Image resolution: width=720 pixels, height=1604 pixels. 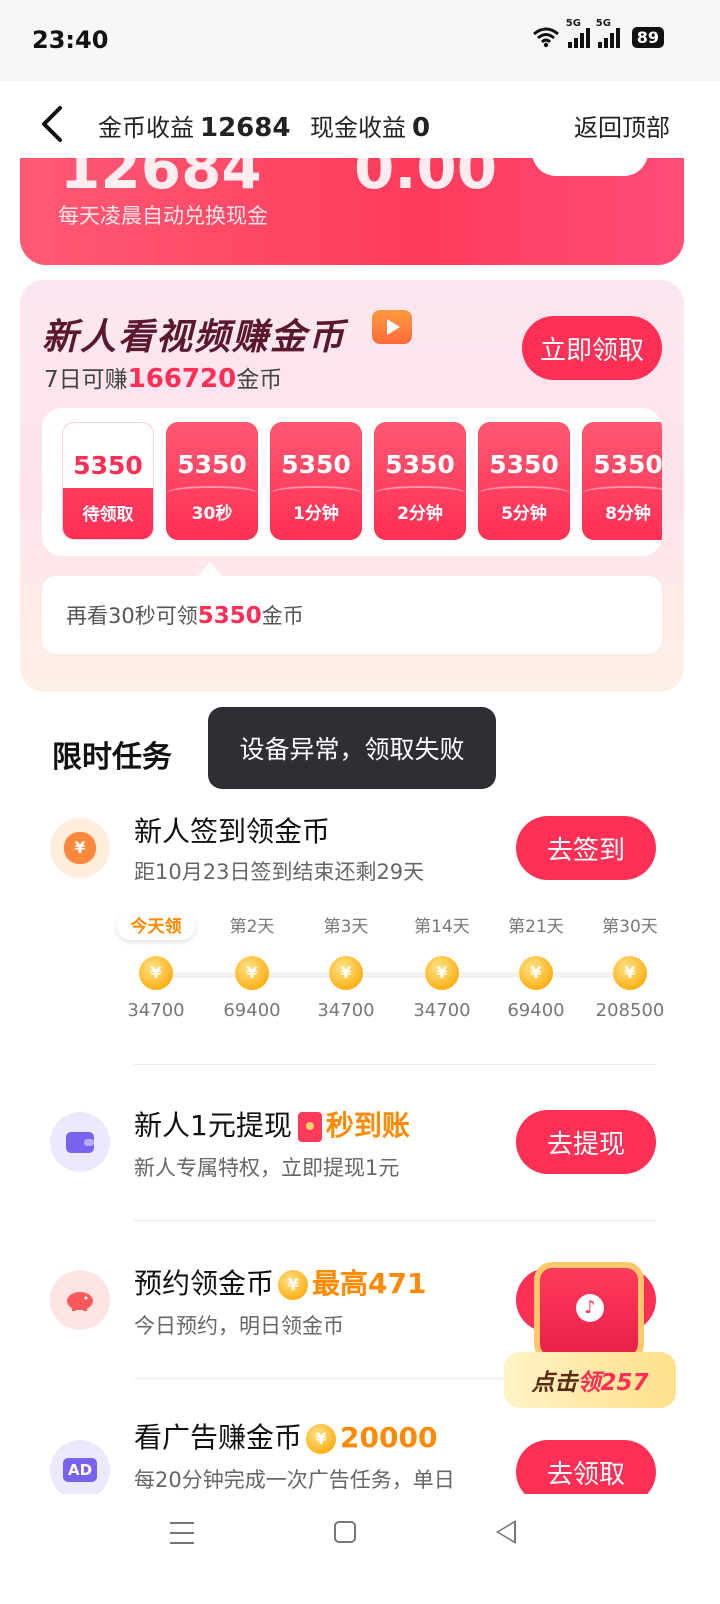 I want to click on system-nav-bar, so click(x=360, y=1549).